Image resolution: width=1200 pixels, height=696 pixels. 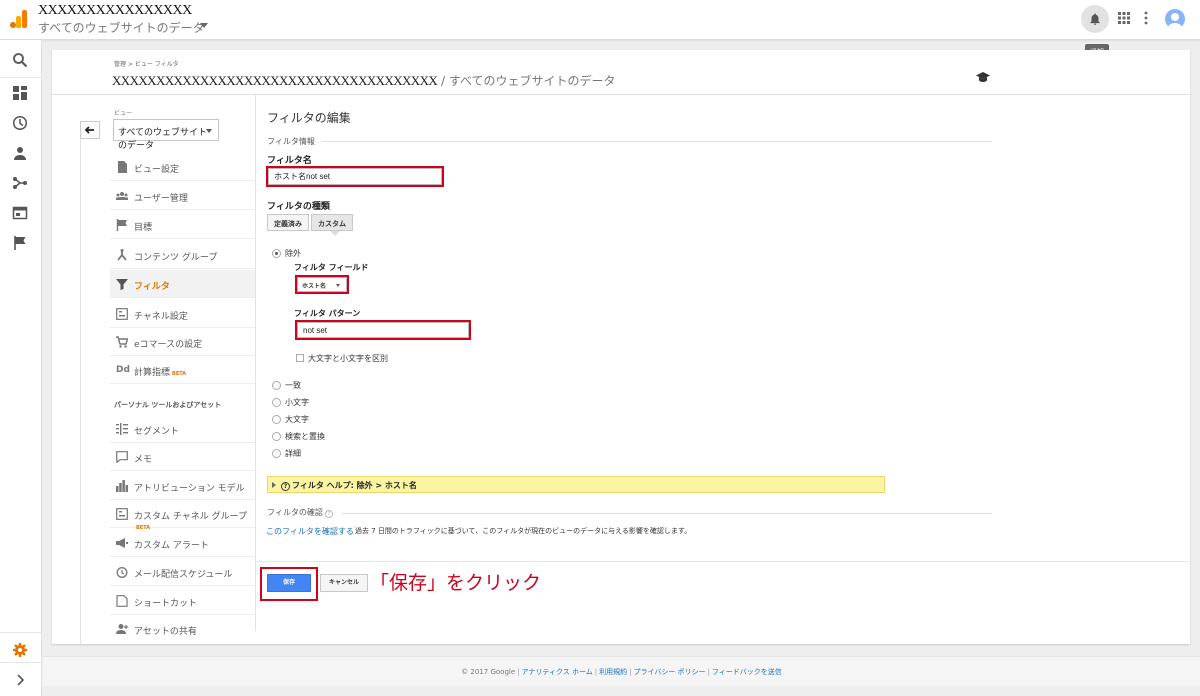 I want to click on nav-item-ecommerce-settings: eコマースの設定, so click(x=182, y=342).